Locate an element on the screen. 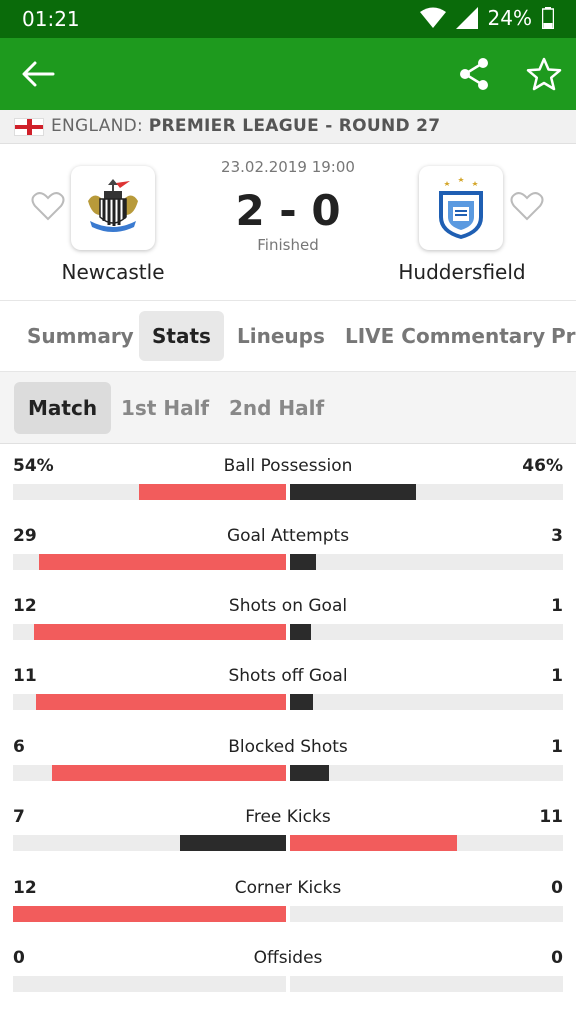 Image resolution: width=576 pixels, height=1024 pixels. stat-row: 12 Shots on Goal 1 is located at coordinates (288, 621).